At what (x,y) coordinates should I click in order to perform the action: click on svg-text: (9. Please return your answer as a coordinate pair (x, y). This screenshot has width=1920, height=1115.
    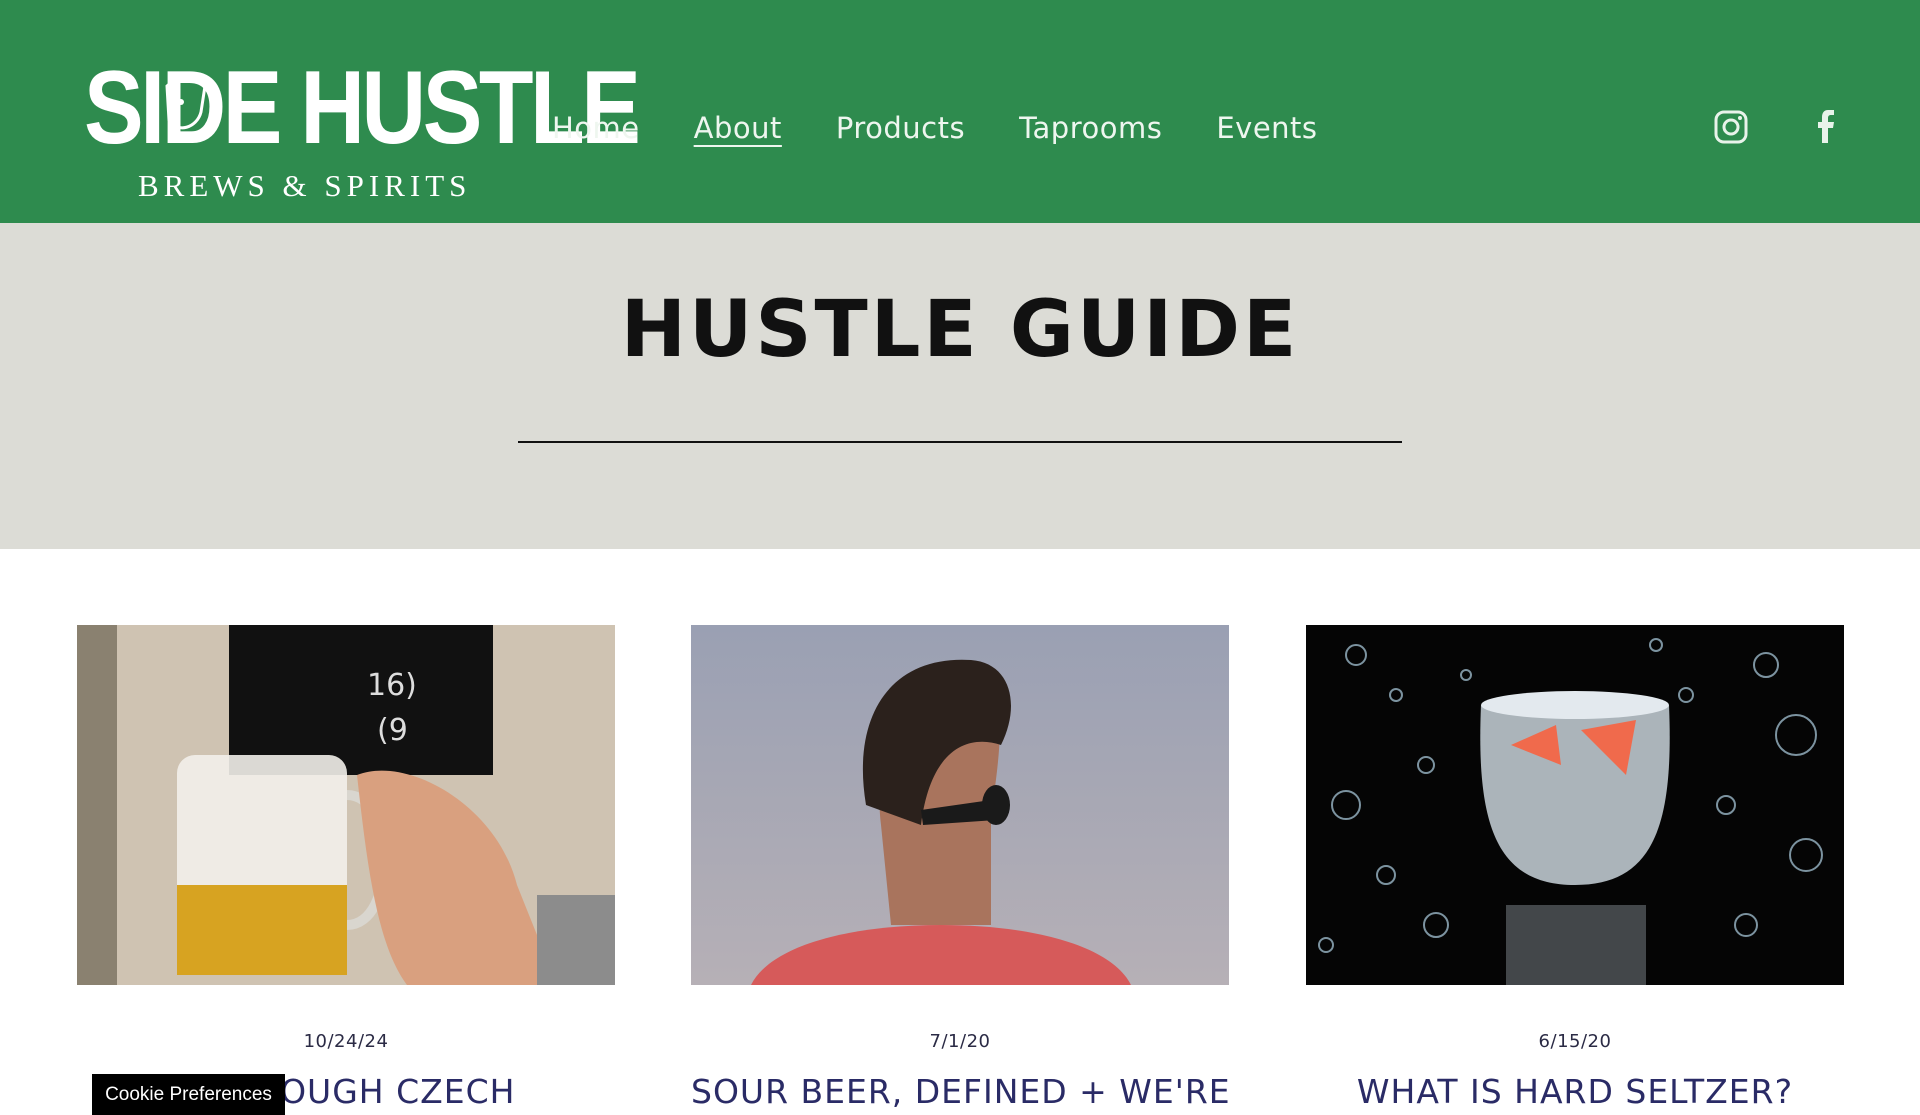
    Looking at the image, I should click on (392, 730).